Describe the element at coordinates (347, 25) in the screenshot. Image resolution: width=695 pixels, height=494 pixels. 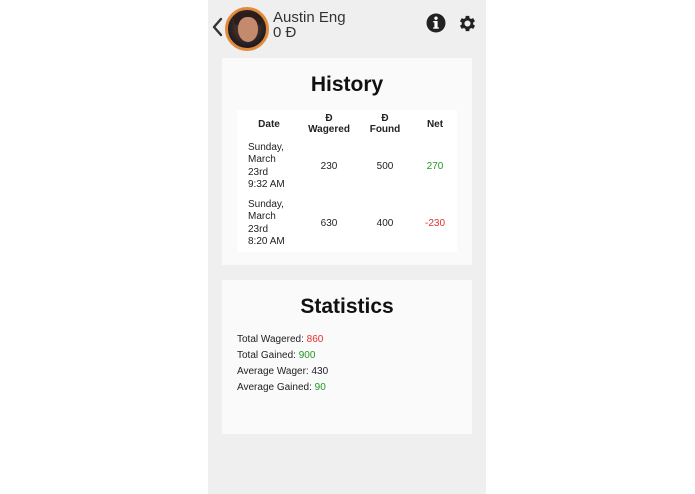
I see `profile-header: Austin Eng 0 Đ` at that location.